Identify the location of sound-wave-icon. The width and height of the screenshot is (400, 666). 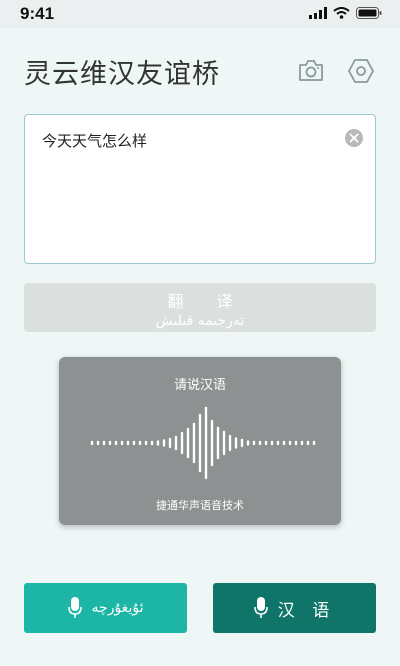
(203, 443).